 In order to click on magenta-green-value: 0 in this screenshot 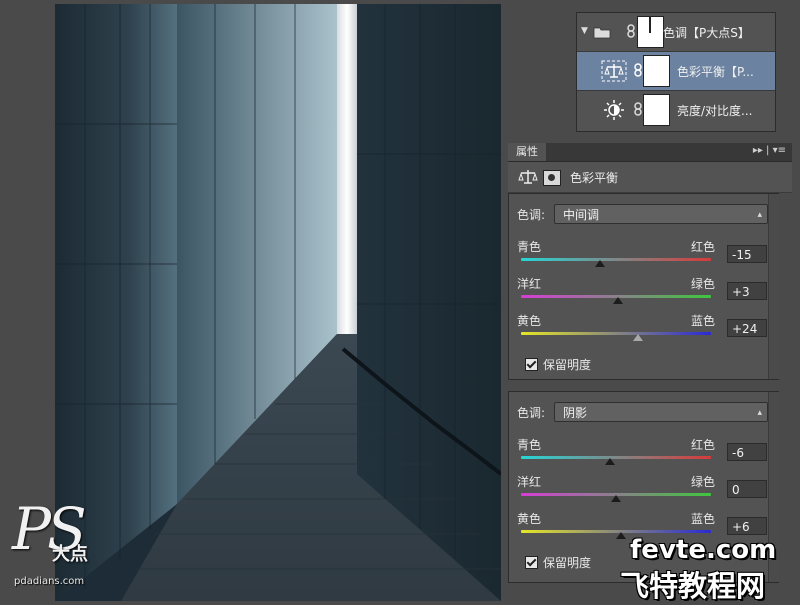, I will do `click(747, 489)`.